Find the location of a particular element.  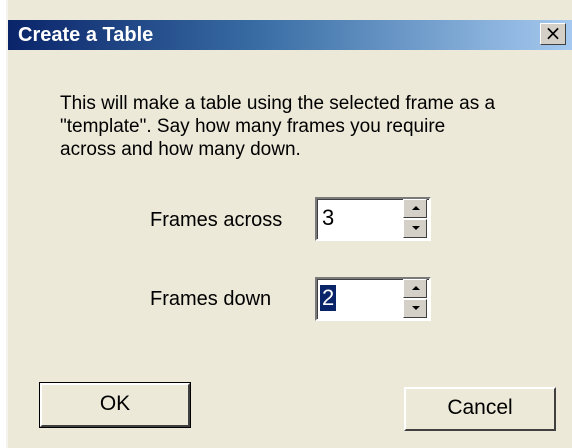

frames-across-down-button is located at coordinates (415, 228).